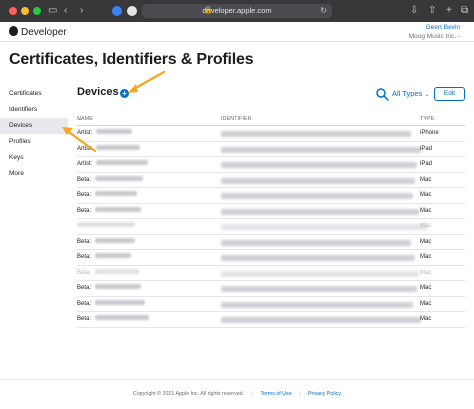 The width and height of the screenshot is (474, 409). What do you see at coordinates (13, 31) in the screenshot?
I see `apple-logo-icon` at bounding box center [13, 31].